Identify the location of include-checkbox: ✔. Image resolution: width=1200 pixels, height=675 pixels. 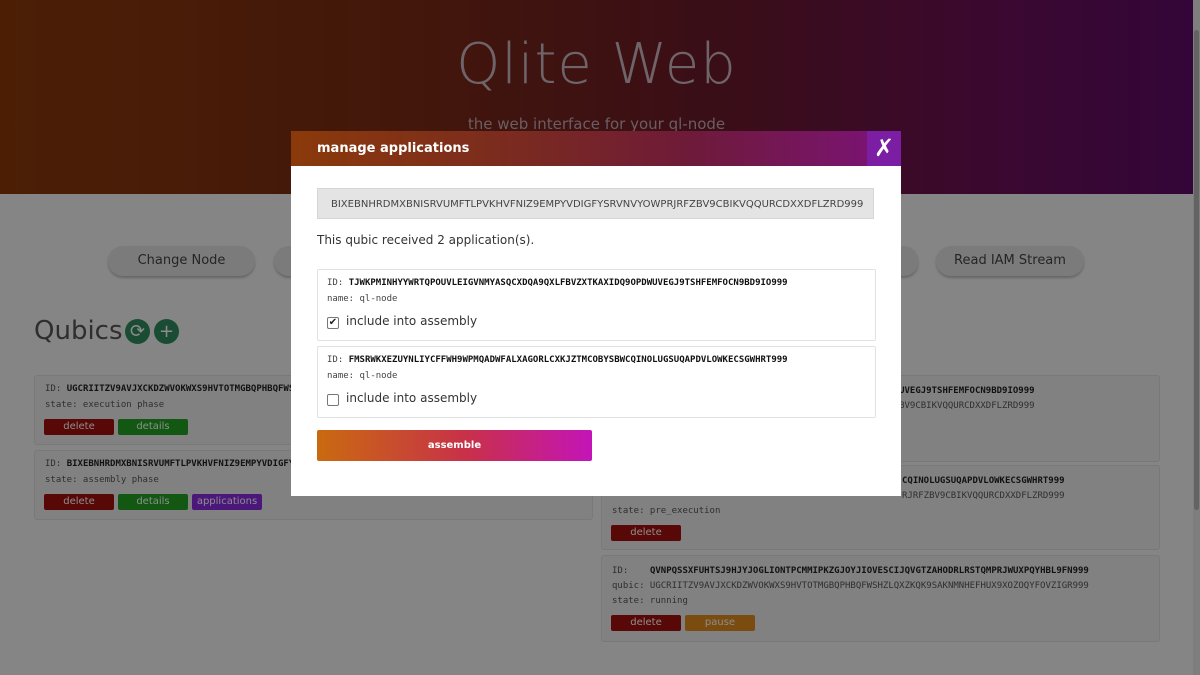
(333, 323).